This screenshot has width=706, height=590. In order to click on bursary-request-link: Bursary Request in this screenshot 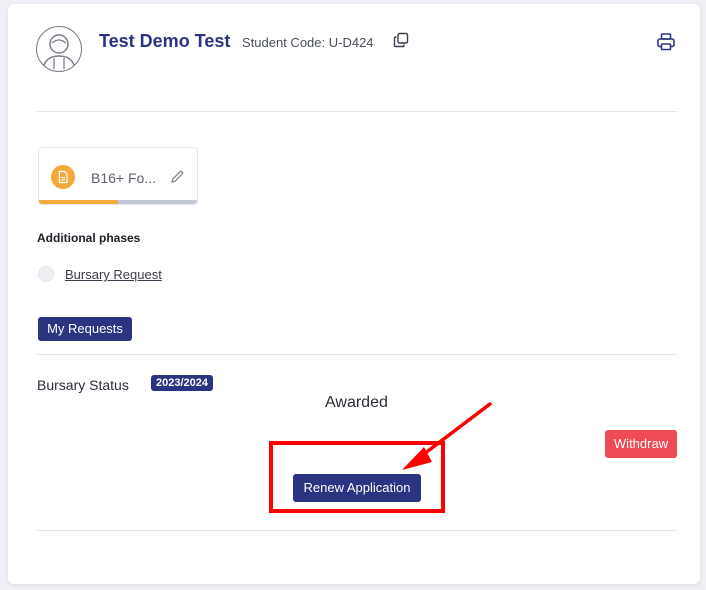, I will do `click(113, 274)`.